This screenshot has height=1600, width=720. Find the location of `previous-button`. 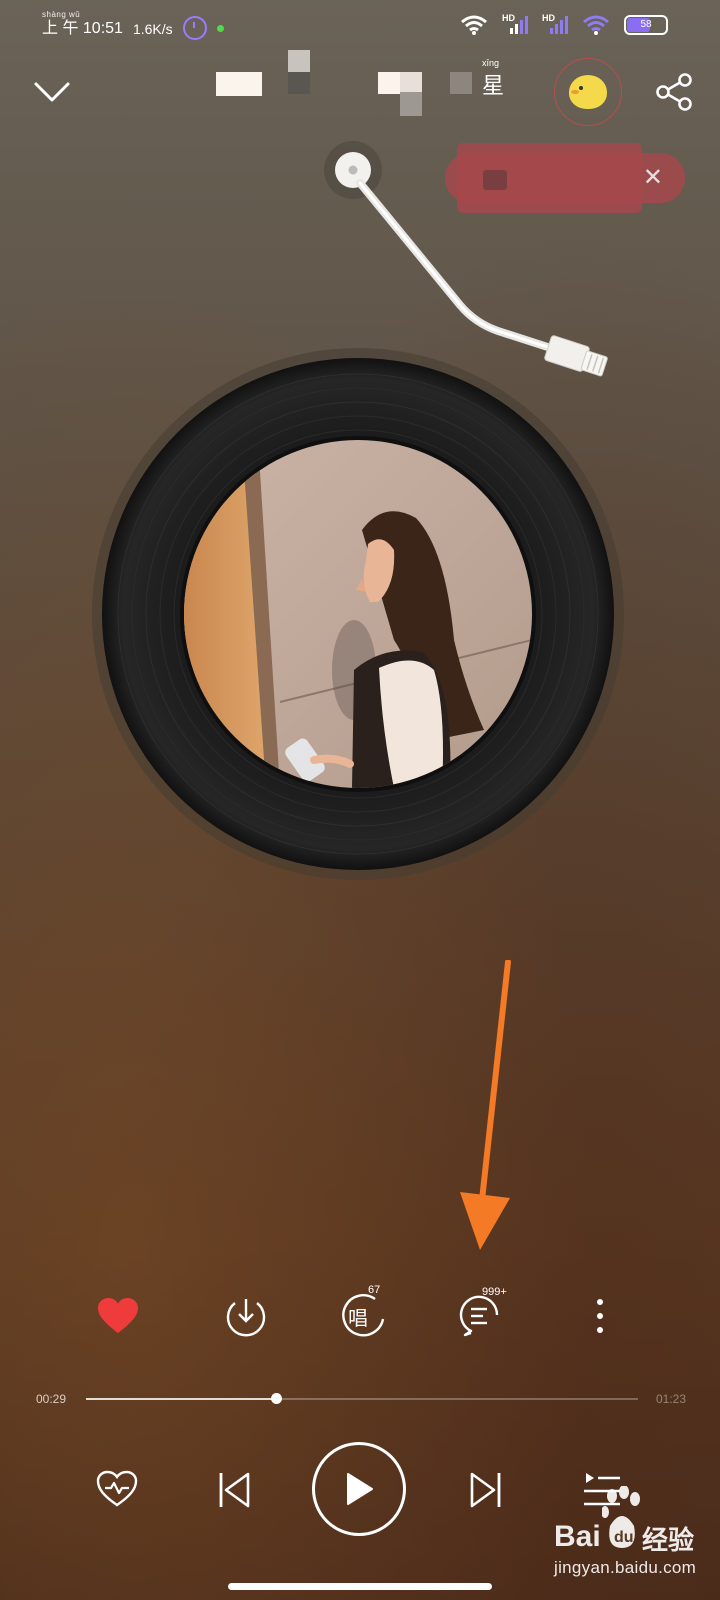

previous-button is located at coordinates (234, 1490).